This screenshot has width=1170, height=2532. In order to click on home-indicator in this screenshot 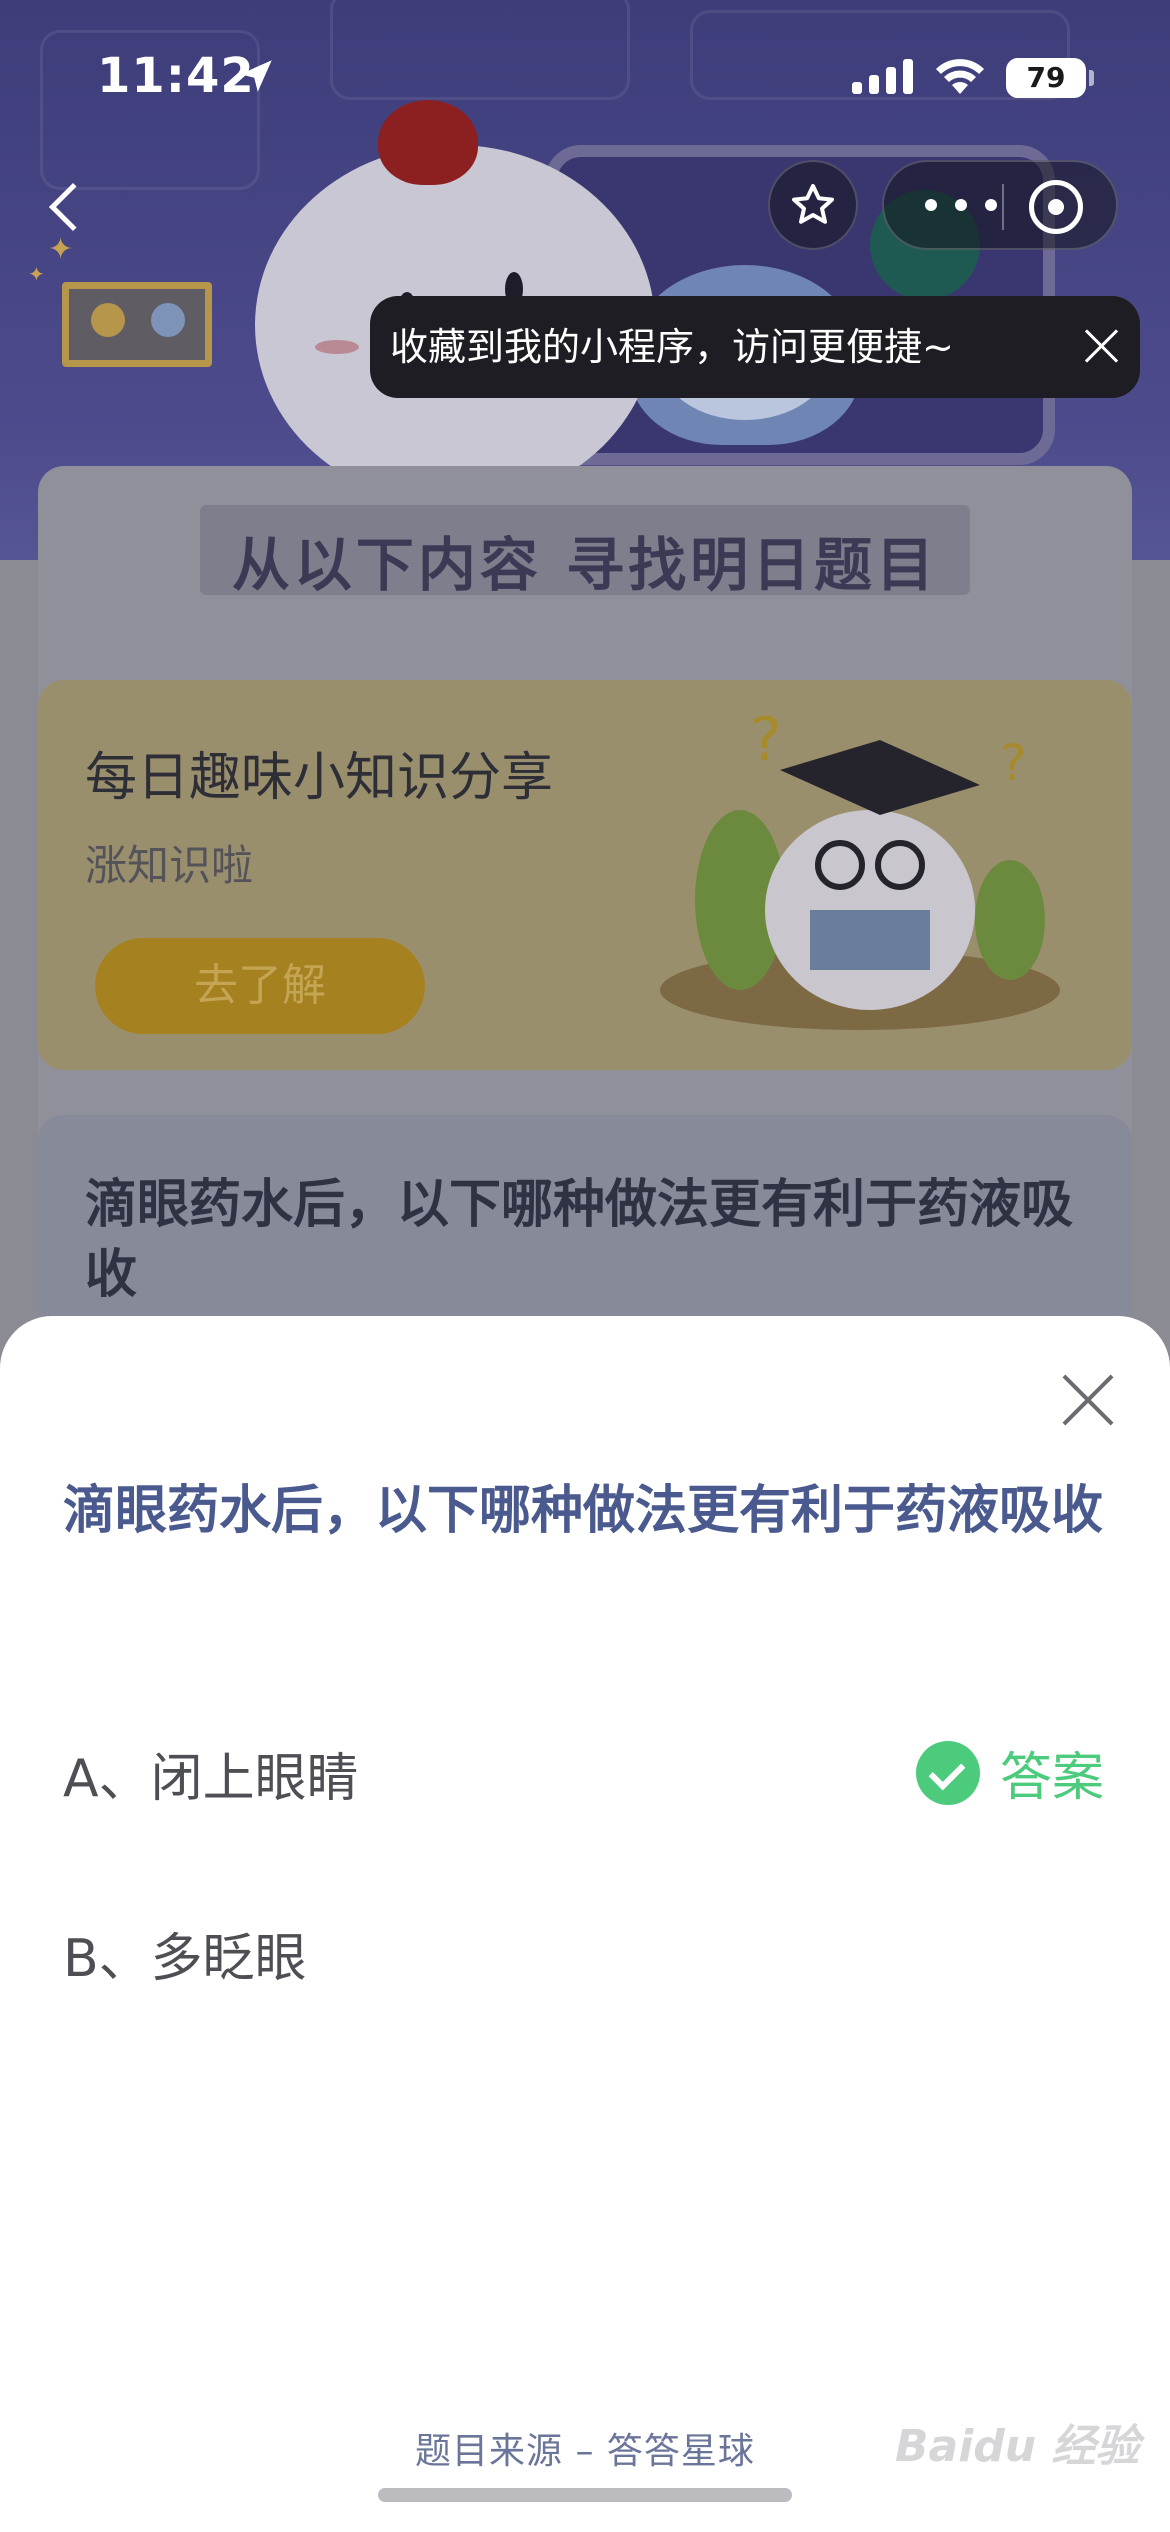, I will do `click(585, 2495)`.